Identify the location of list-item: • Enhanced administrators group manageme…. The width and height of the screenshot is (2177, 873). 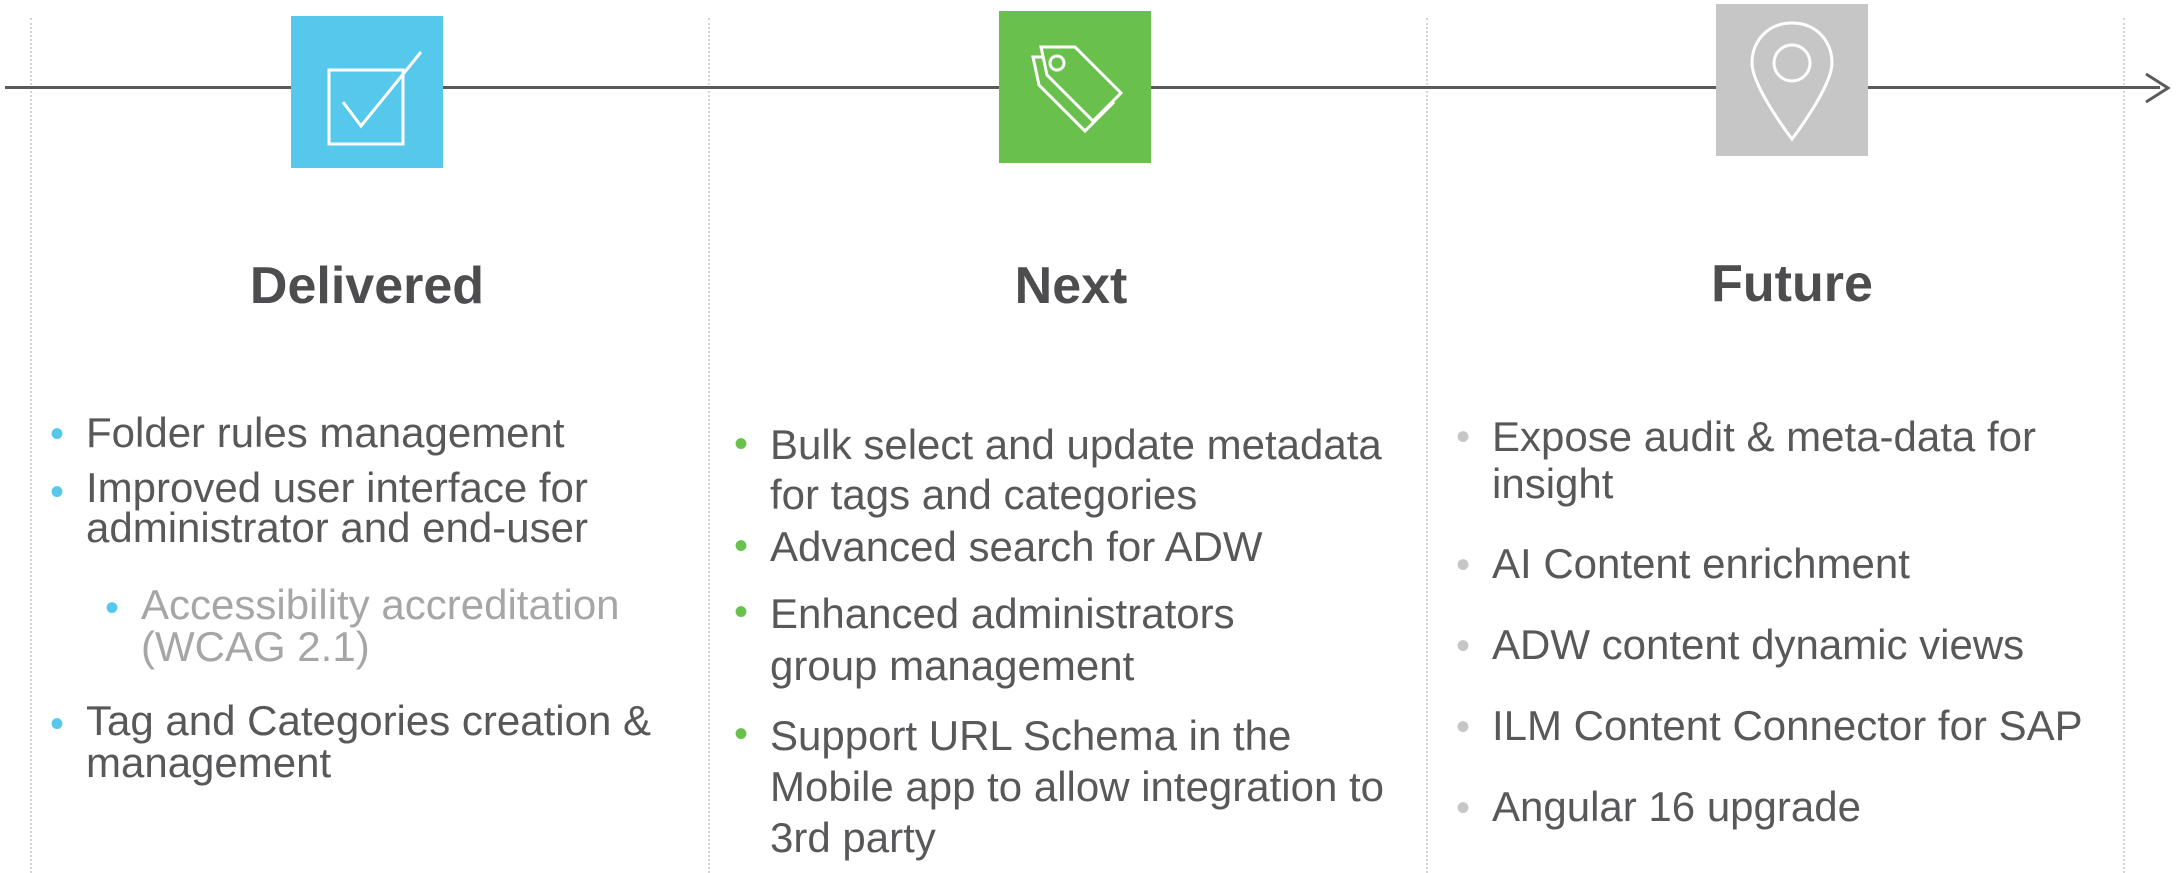
(984, 639).